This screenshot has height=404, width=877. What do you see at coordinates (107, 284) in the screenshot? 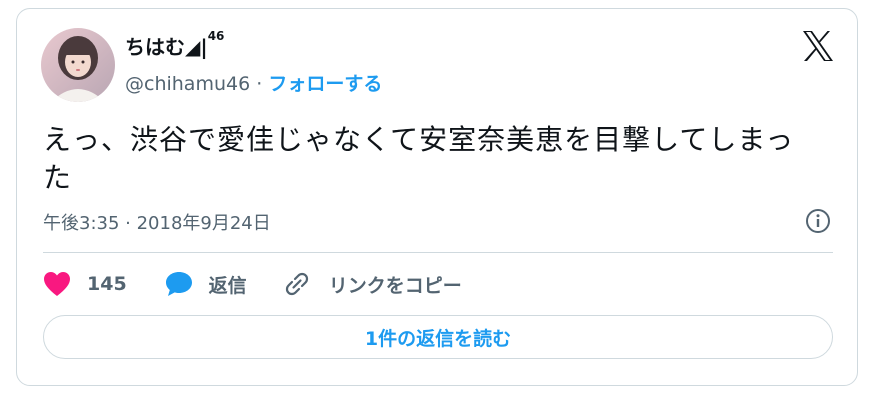
I see `like-count: 145` at bounding box center [107, 284].